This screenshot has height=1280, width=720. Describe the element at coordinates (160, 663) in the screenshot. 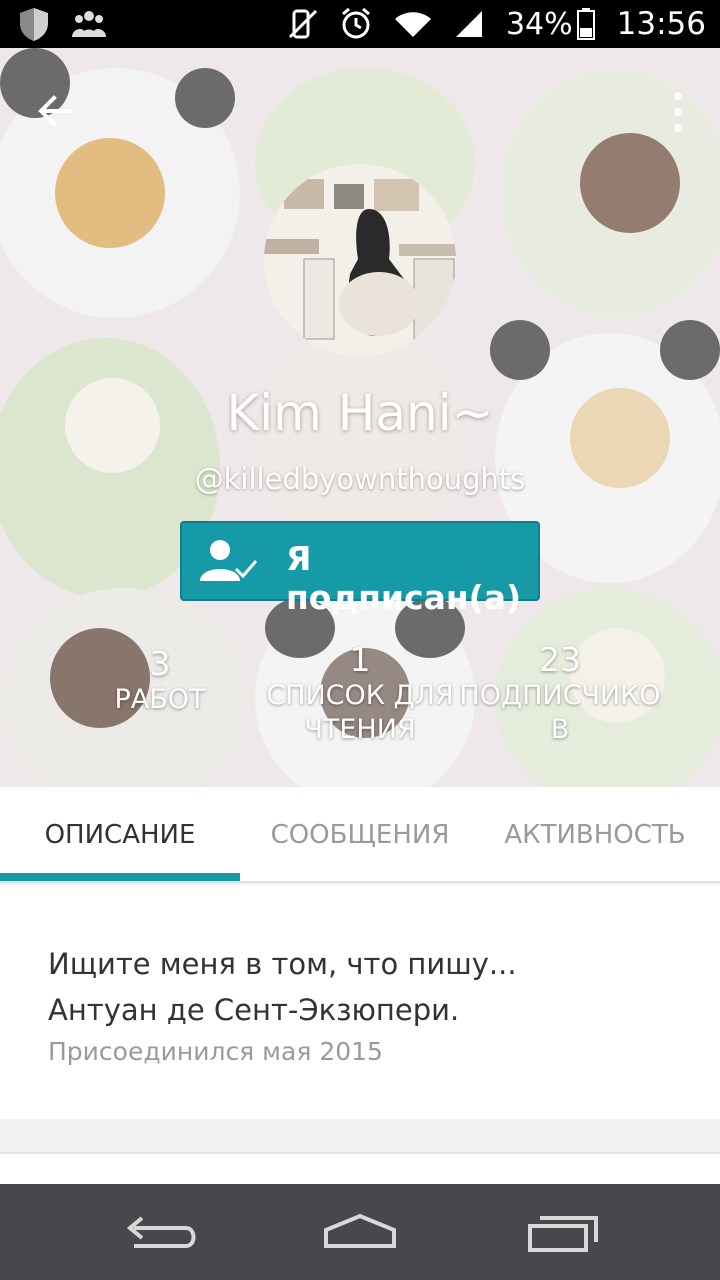

I see `stat-works-value: 3` at that location.